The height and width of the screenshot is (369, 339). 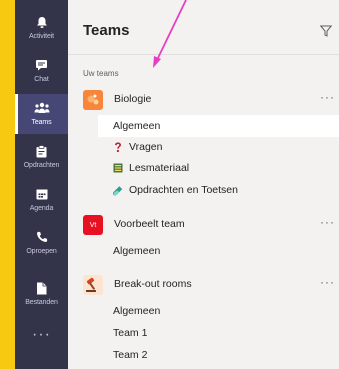 I want to click on rail-label-agenda: Agenda, so click(x=41, y=208).